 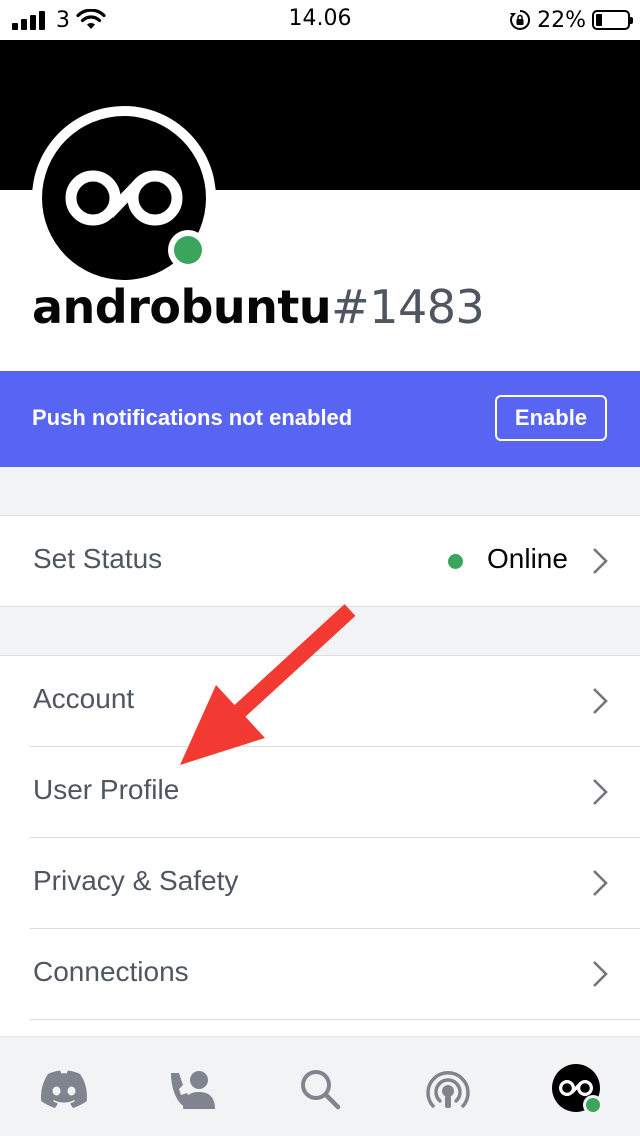 What do you see at coordinates (111, 971) in the screenshot?
I see `settings-item-label: Connections` at bounding box center [111, 971].